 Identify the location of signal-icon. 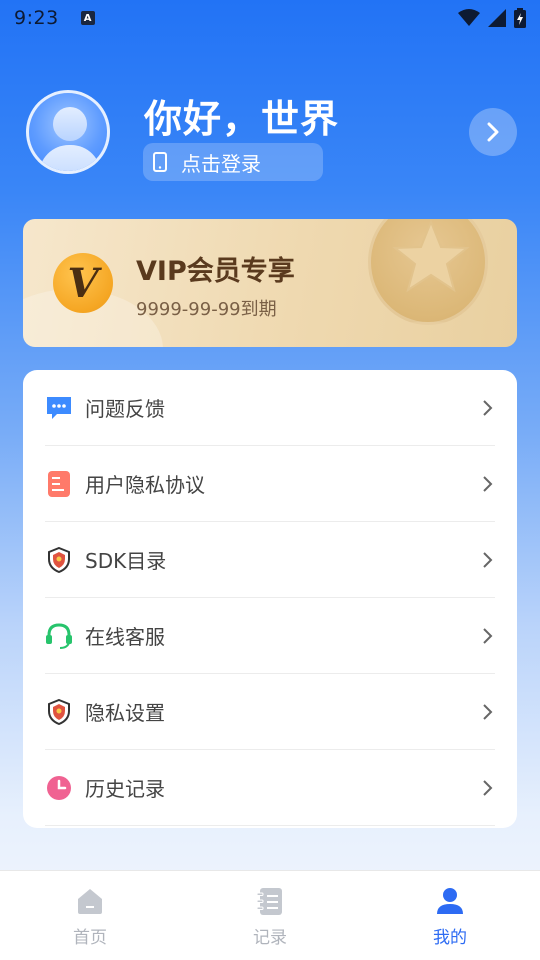
(497, 18).